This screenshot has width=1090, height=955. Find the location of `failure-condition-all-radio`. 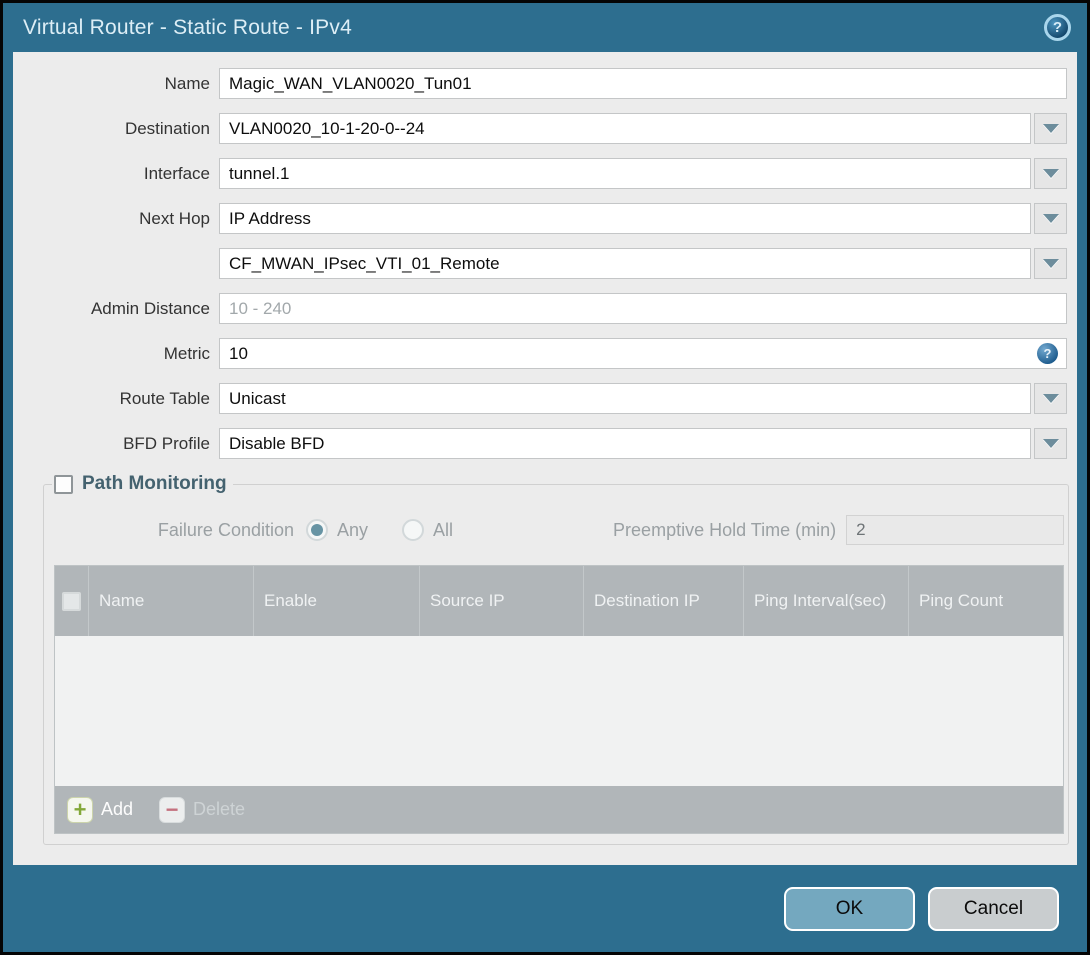

failure-condition-all-radio is located at coordinates (413, 530).